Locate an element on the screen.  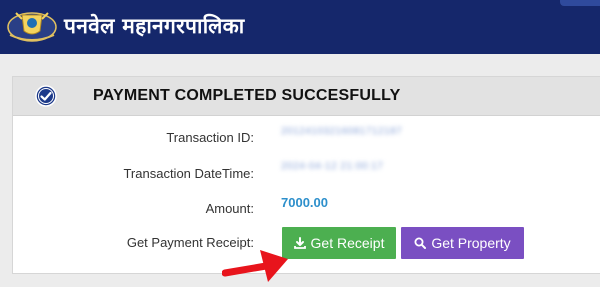
get-receipt-button: Get Receipt is located at coordinates (339, 243).